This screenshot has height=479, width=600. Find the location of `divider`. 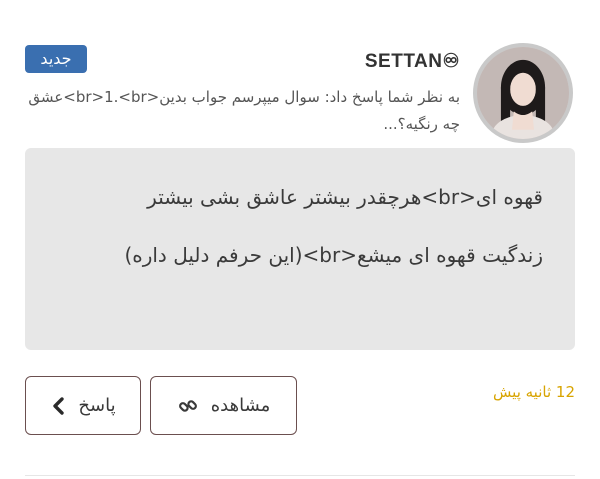

divider is located at coordinates (300, 475).